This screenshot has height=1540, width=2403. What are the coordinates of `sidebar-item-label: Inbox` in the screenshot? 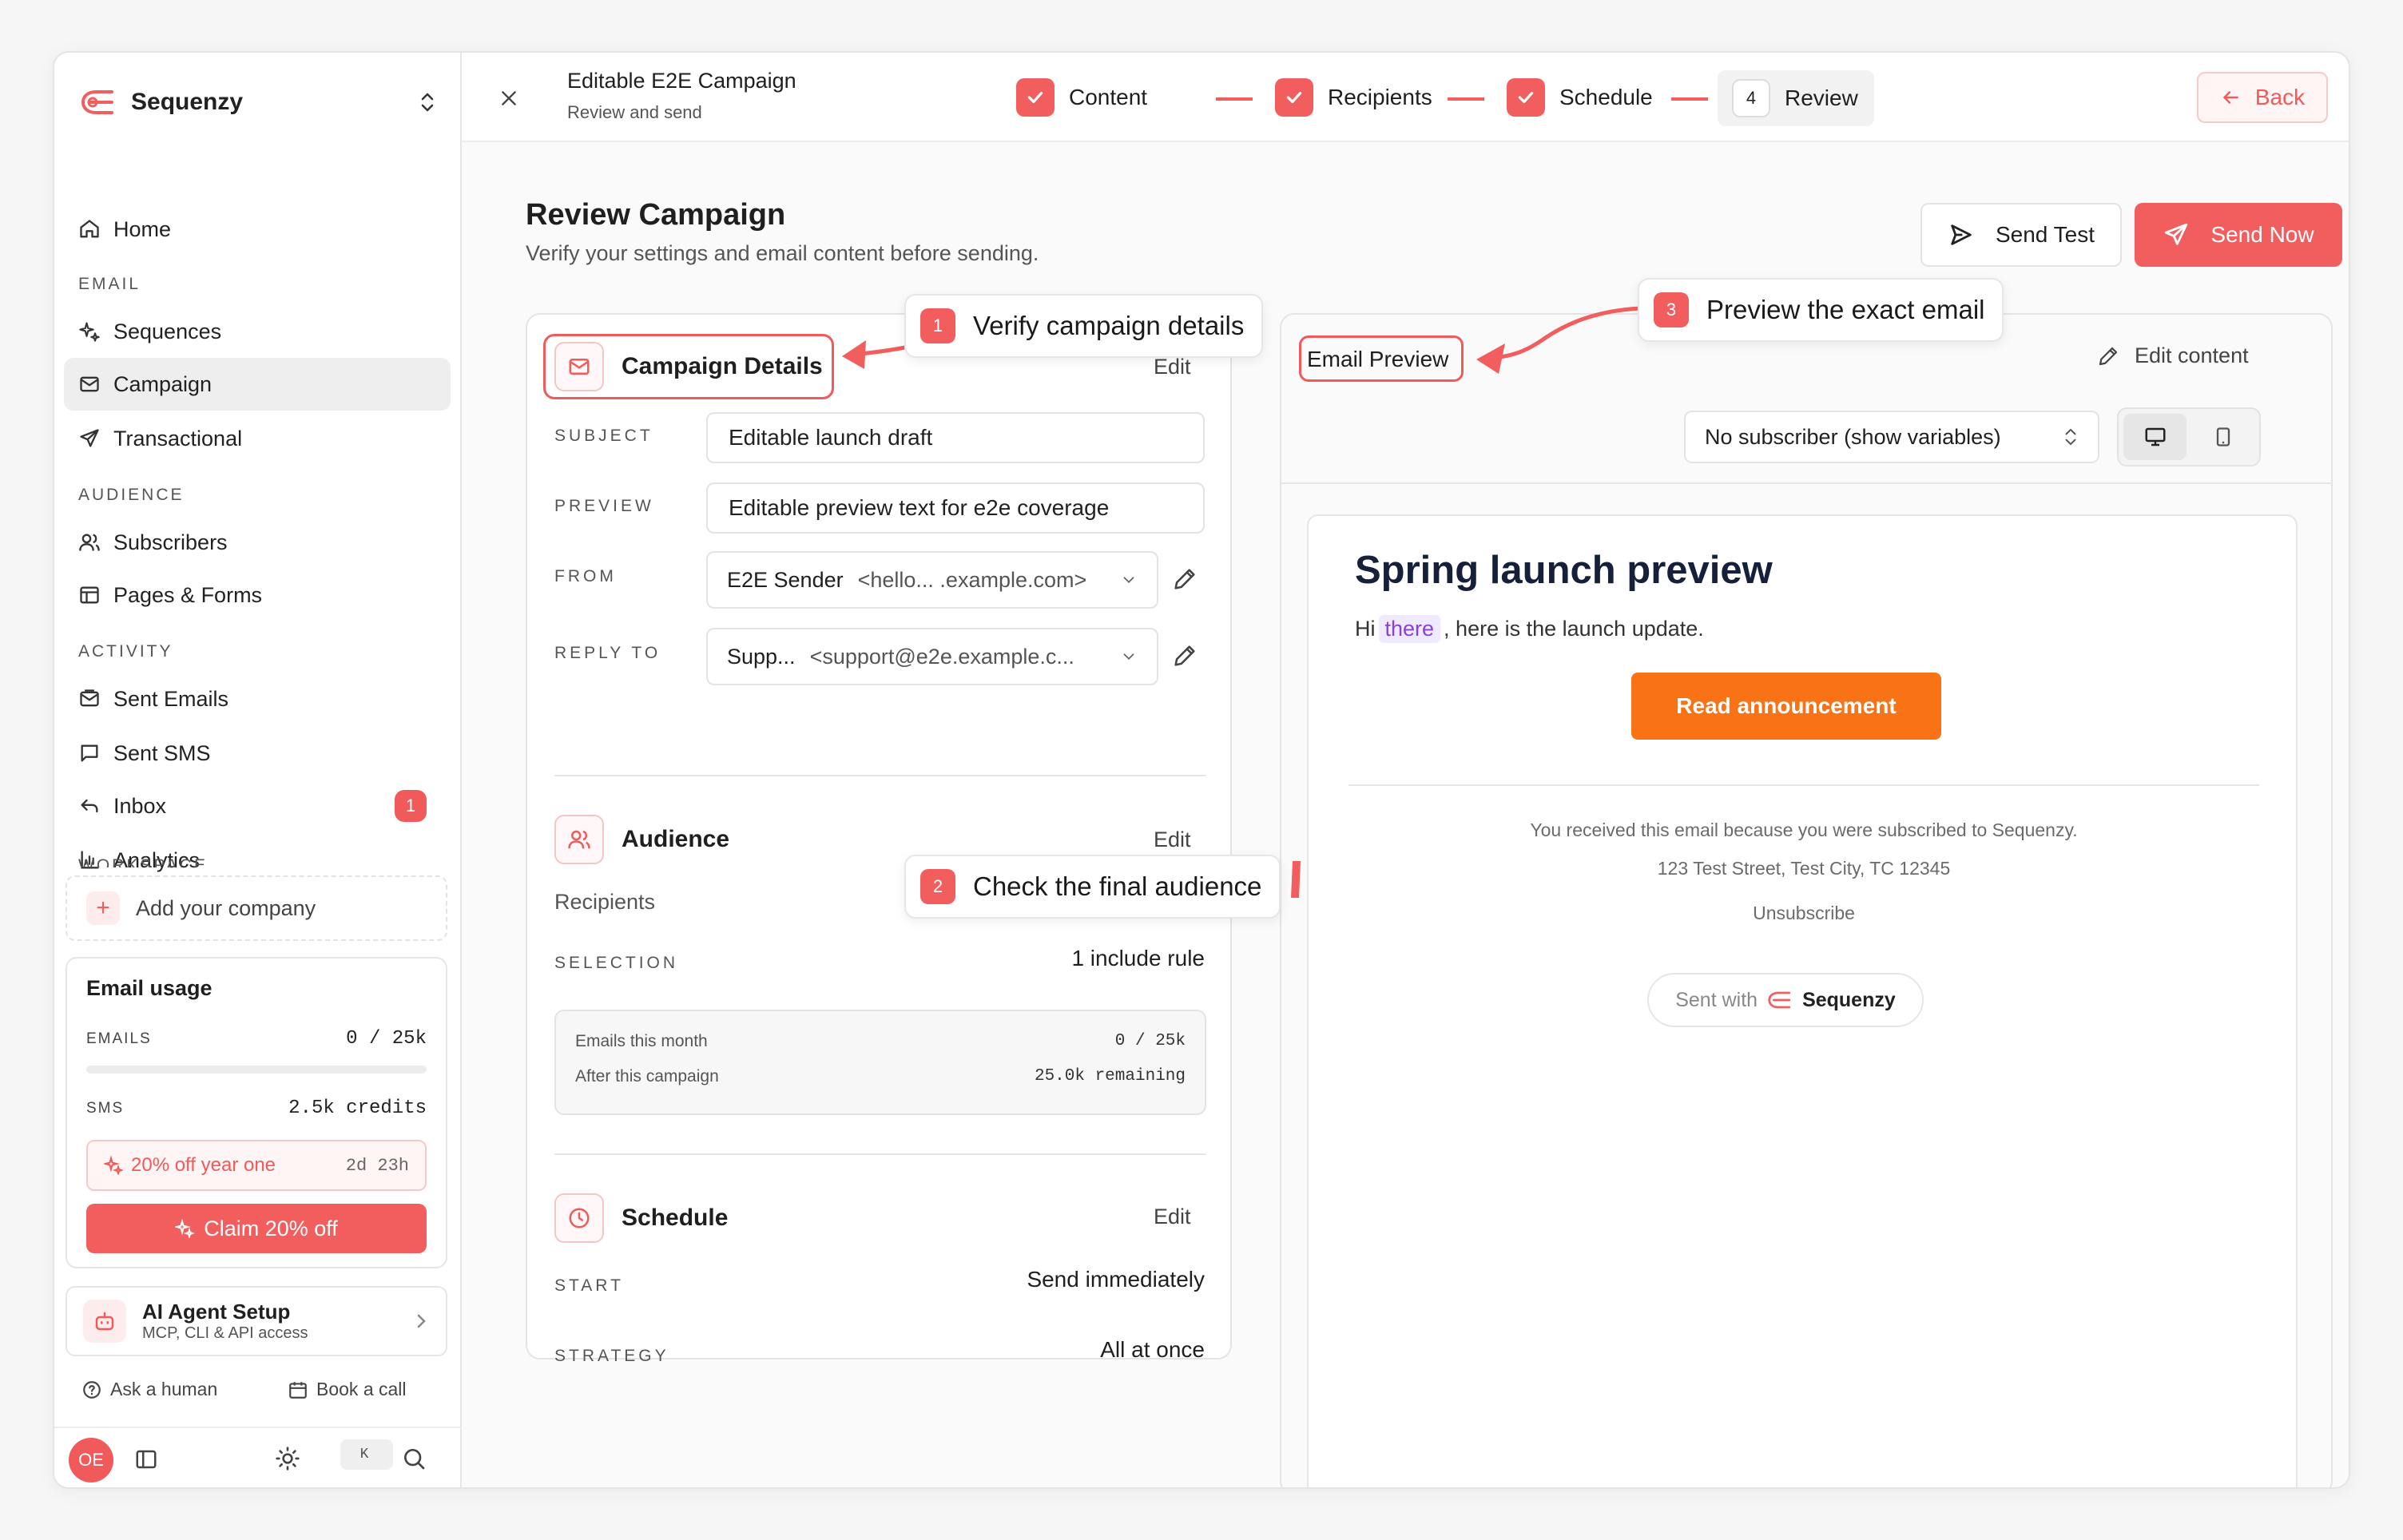 It's located at (140, 805).